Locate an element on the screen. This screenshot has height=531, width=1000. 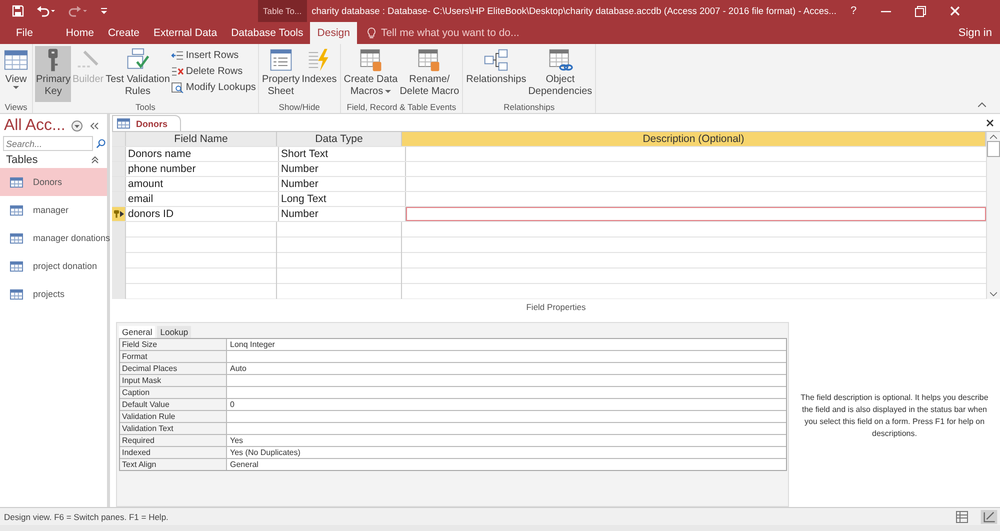
property-name: Default Value is located at coordinates (173, 404).